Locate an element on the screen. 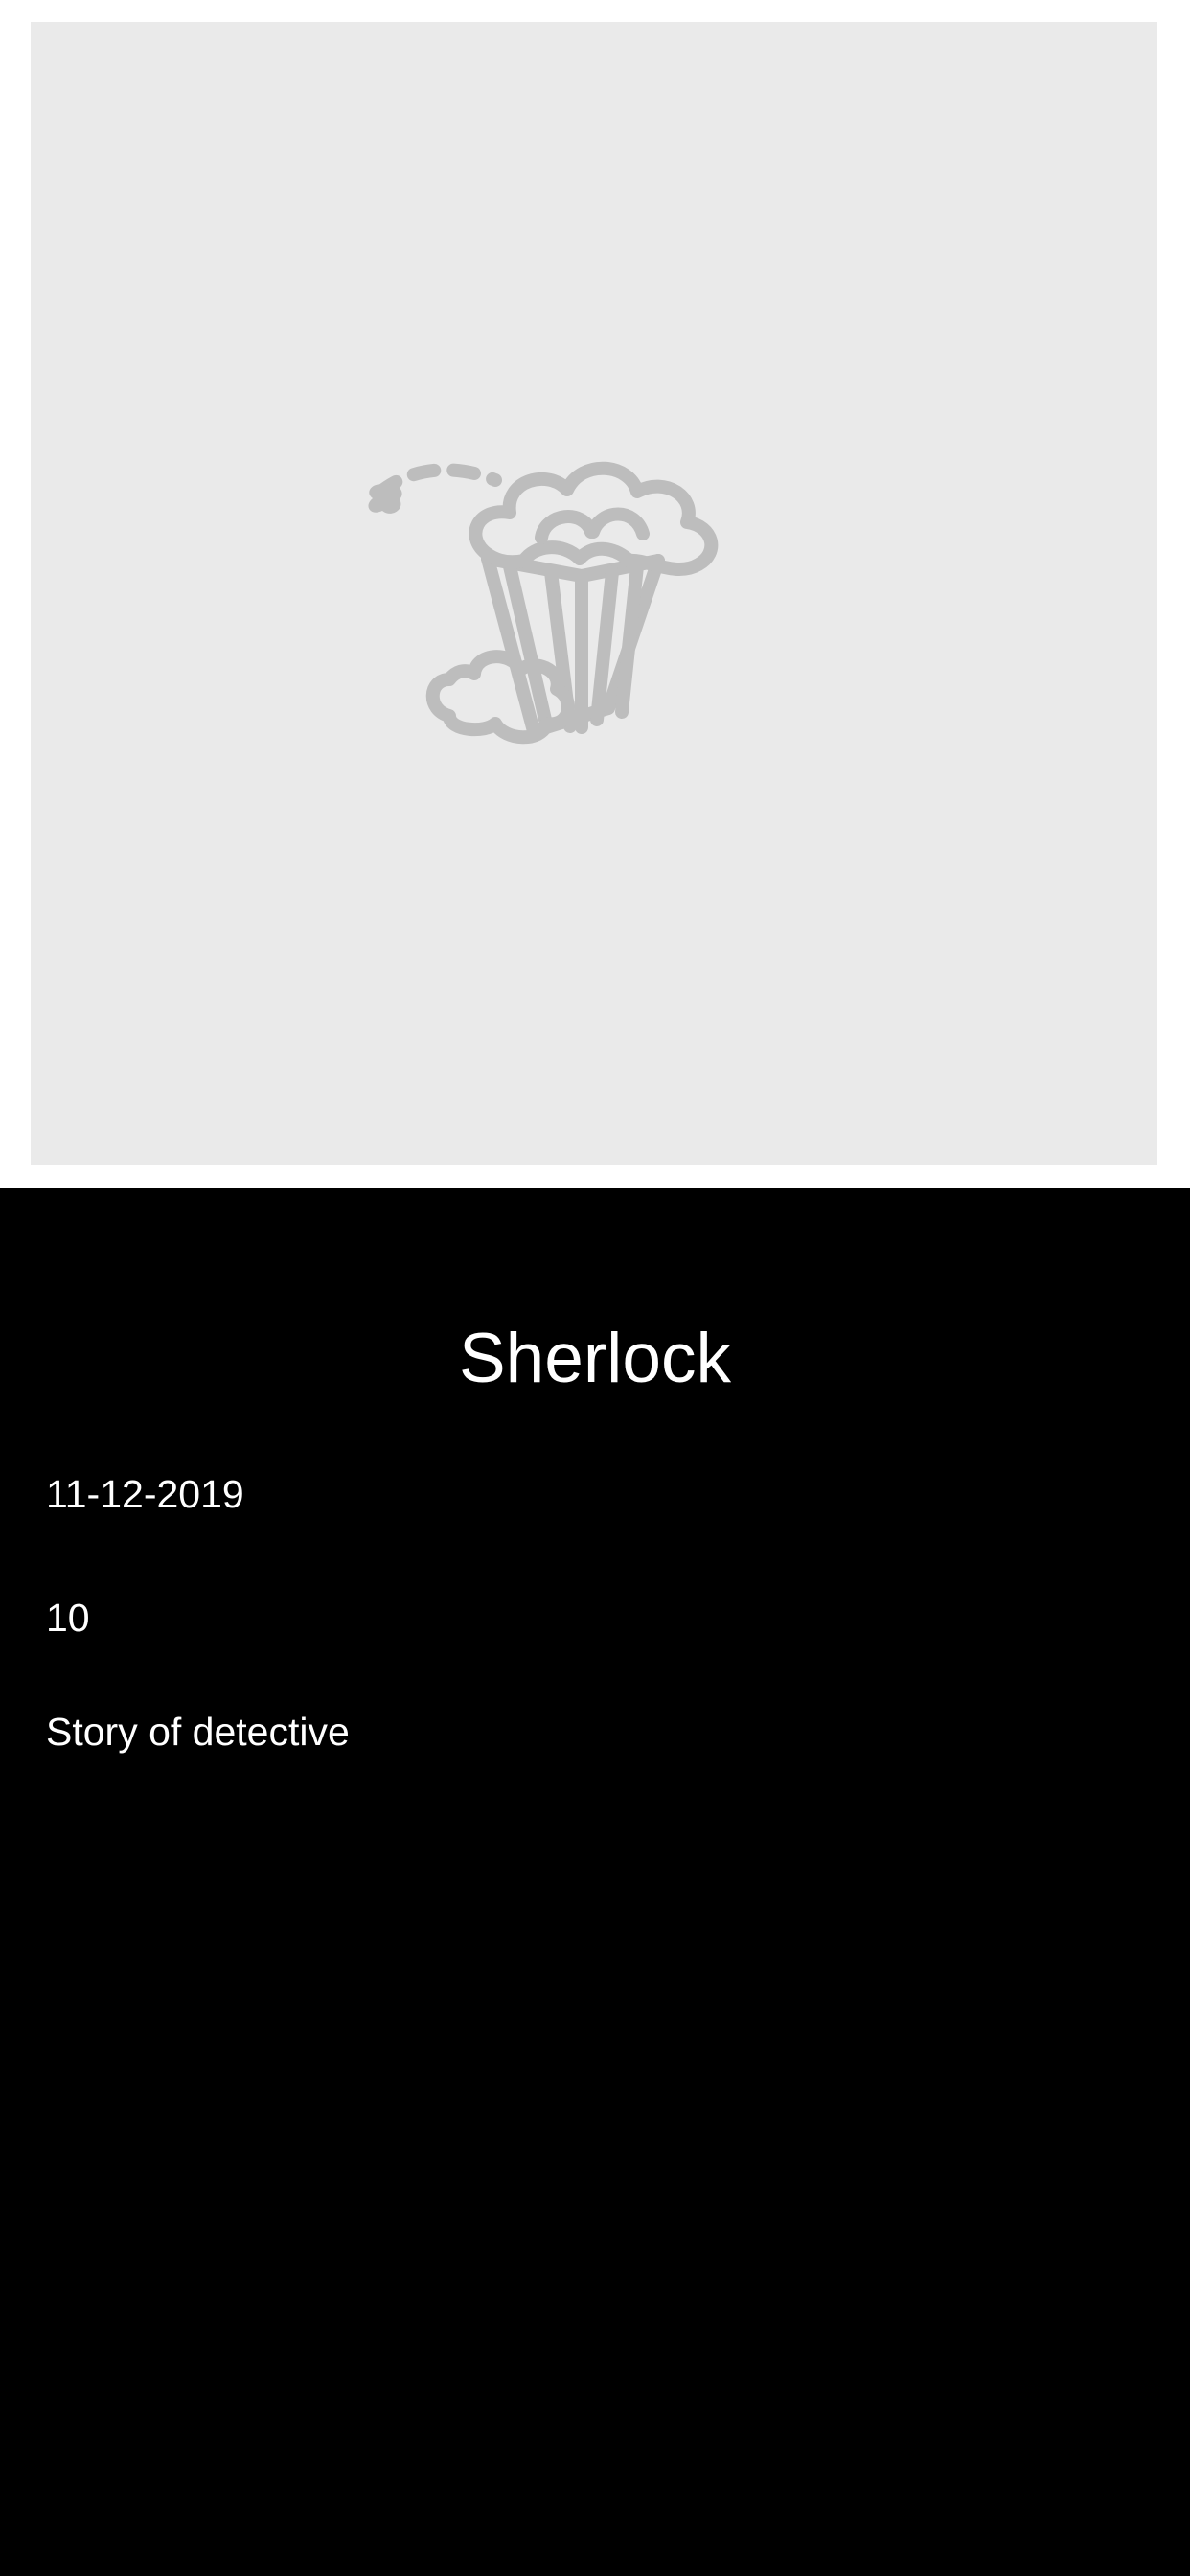  release-date: 11-12-2019 is located at coordinates (145, 1494).